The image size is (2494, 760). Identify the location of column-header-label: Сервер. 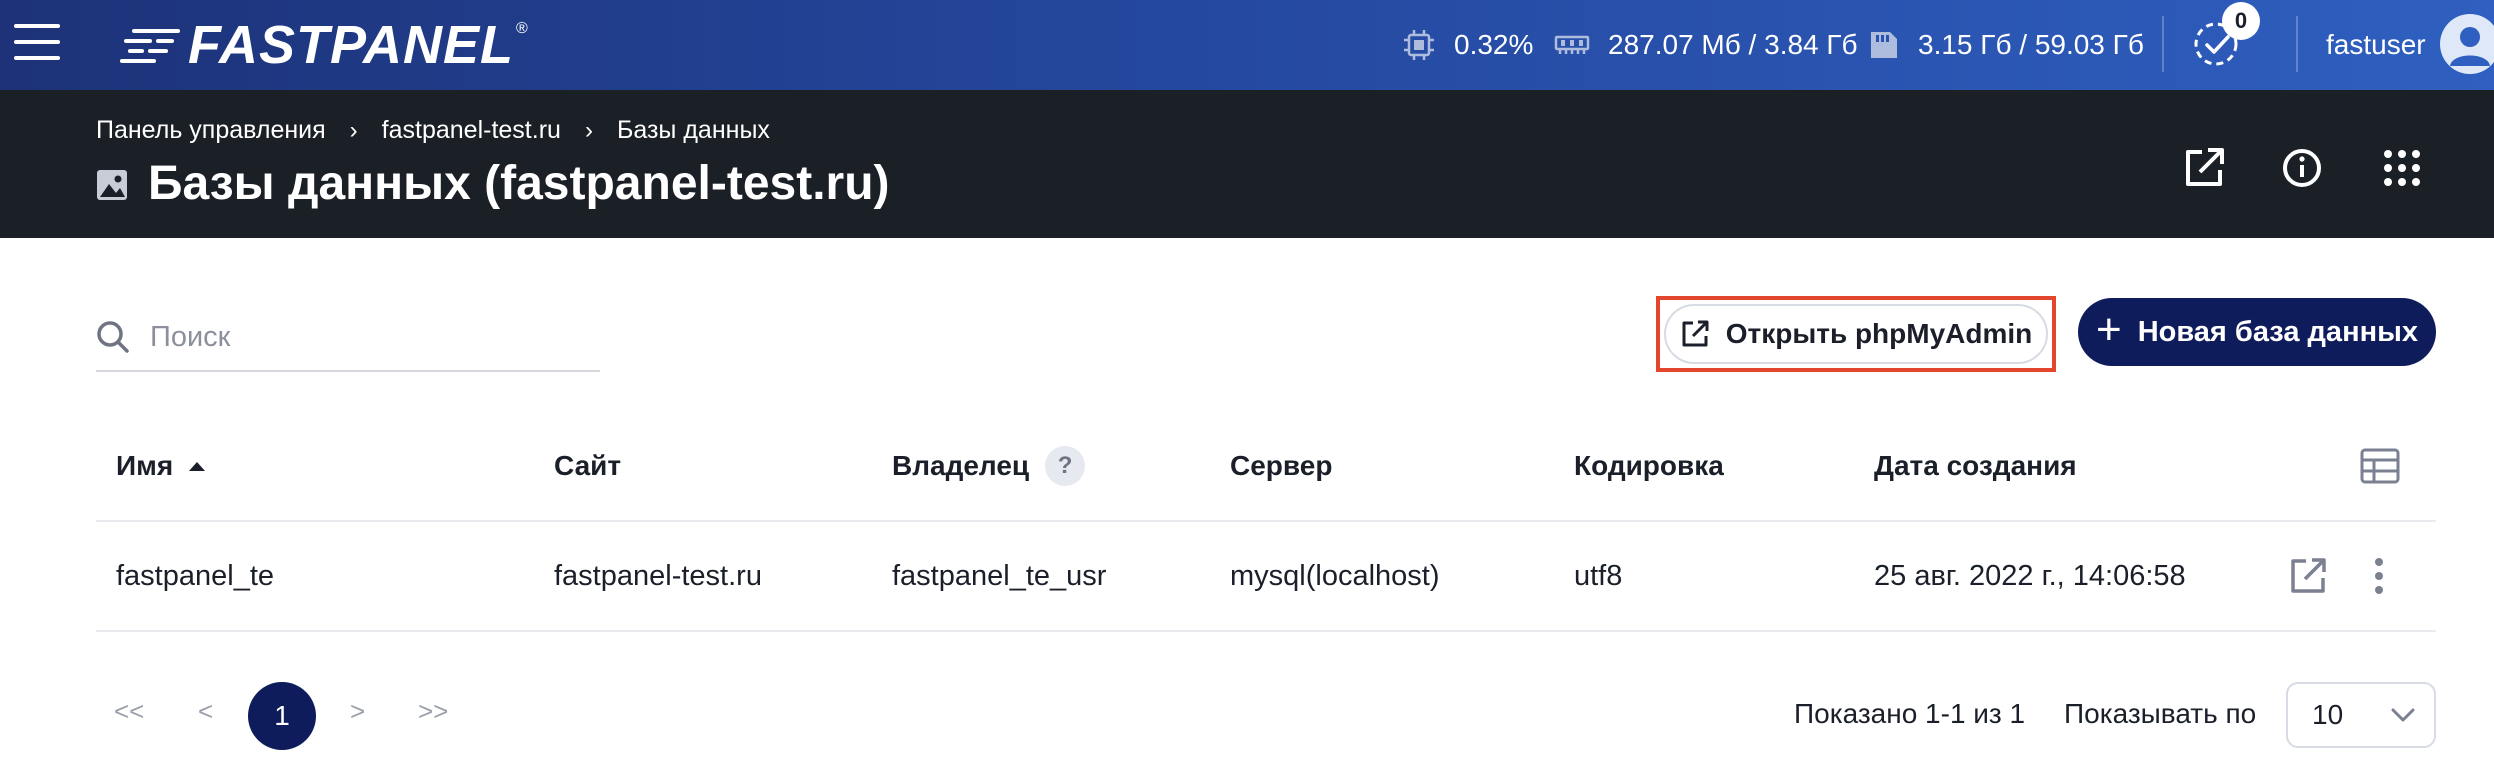
(1281, 465).